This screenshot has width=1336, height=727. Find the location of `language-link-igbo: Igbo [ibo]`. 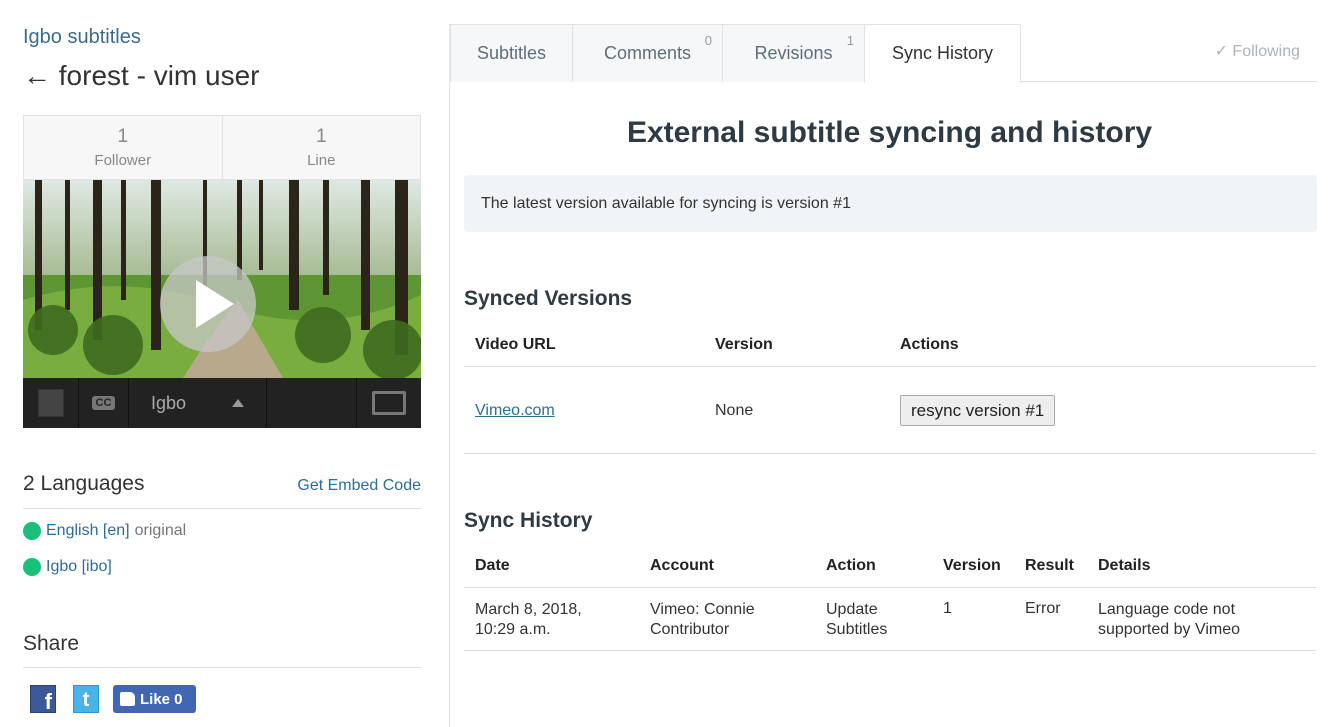

language-link-igbo: Igbo [ibo] is located at coordinates (79, 567).